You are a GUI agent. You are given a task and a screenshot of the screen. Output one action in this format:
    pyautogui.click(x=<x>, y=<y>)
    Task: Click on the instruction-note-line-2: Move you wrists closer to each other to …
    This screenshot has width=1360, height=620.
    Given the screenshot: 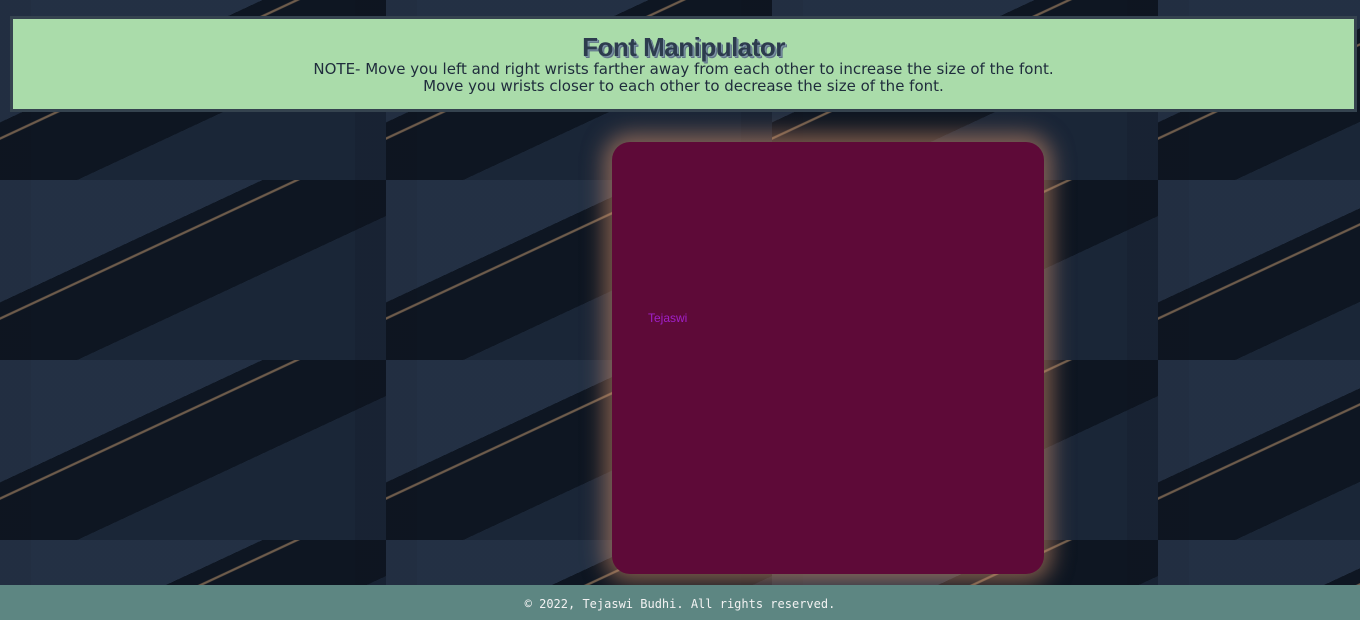 What is the action you would take?
    pyautogui.click(x=683, y=86)
    